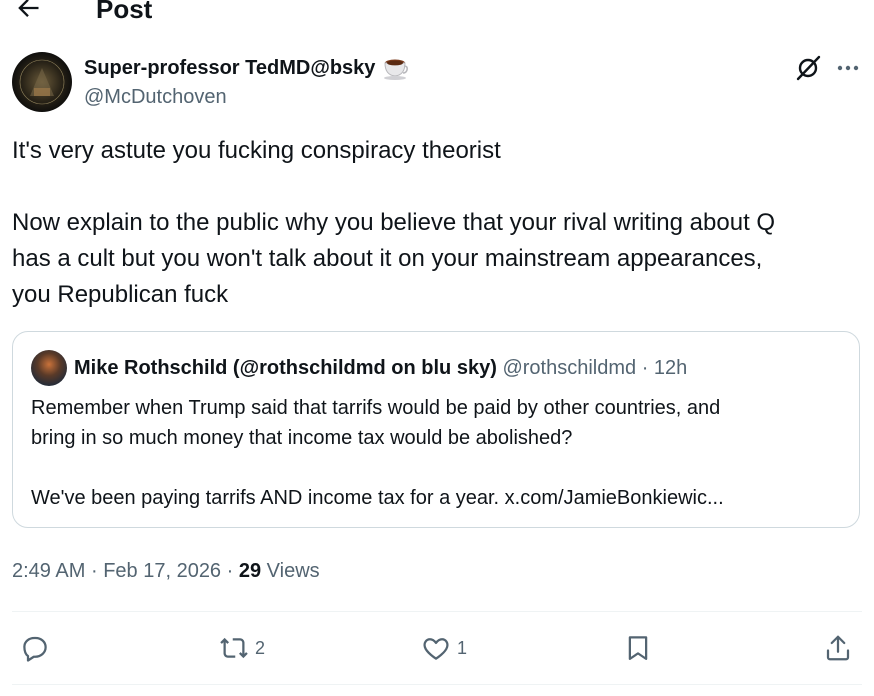 This screenshot has width=874, height=696. I want to click on post-text-line: you Republican fuck, so click(120, 294).